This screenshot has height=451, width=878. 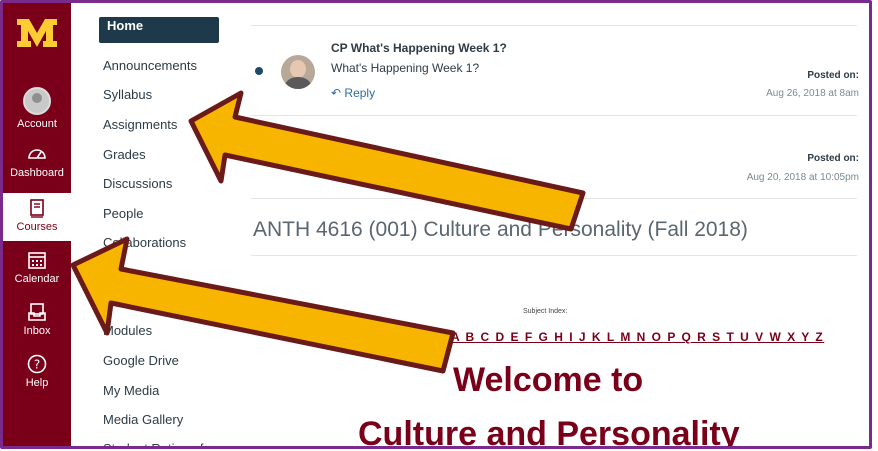 I want to click on course-nav-discussions: Discussions, so click(x=137, y=183).